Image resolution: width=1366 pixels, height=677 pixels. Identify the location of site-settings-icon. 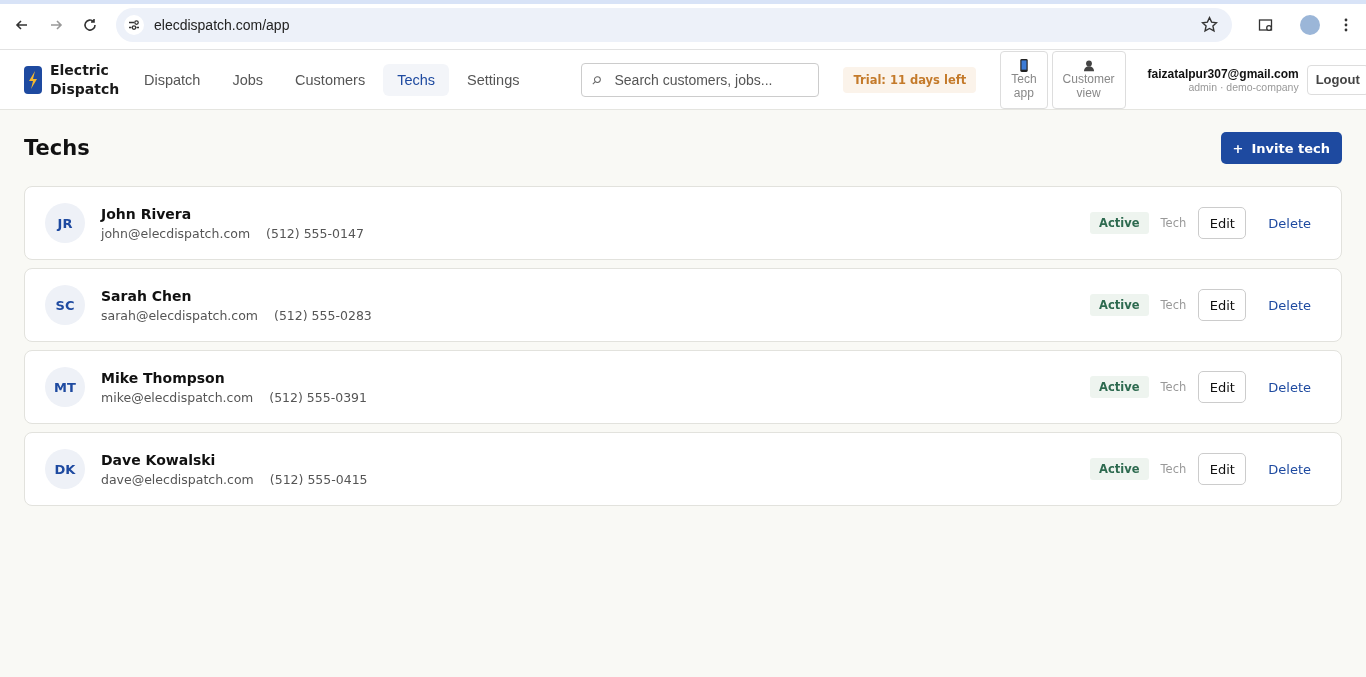
(134, 24).